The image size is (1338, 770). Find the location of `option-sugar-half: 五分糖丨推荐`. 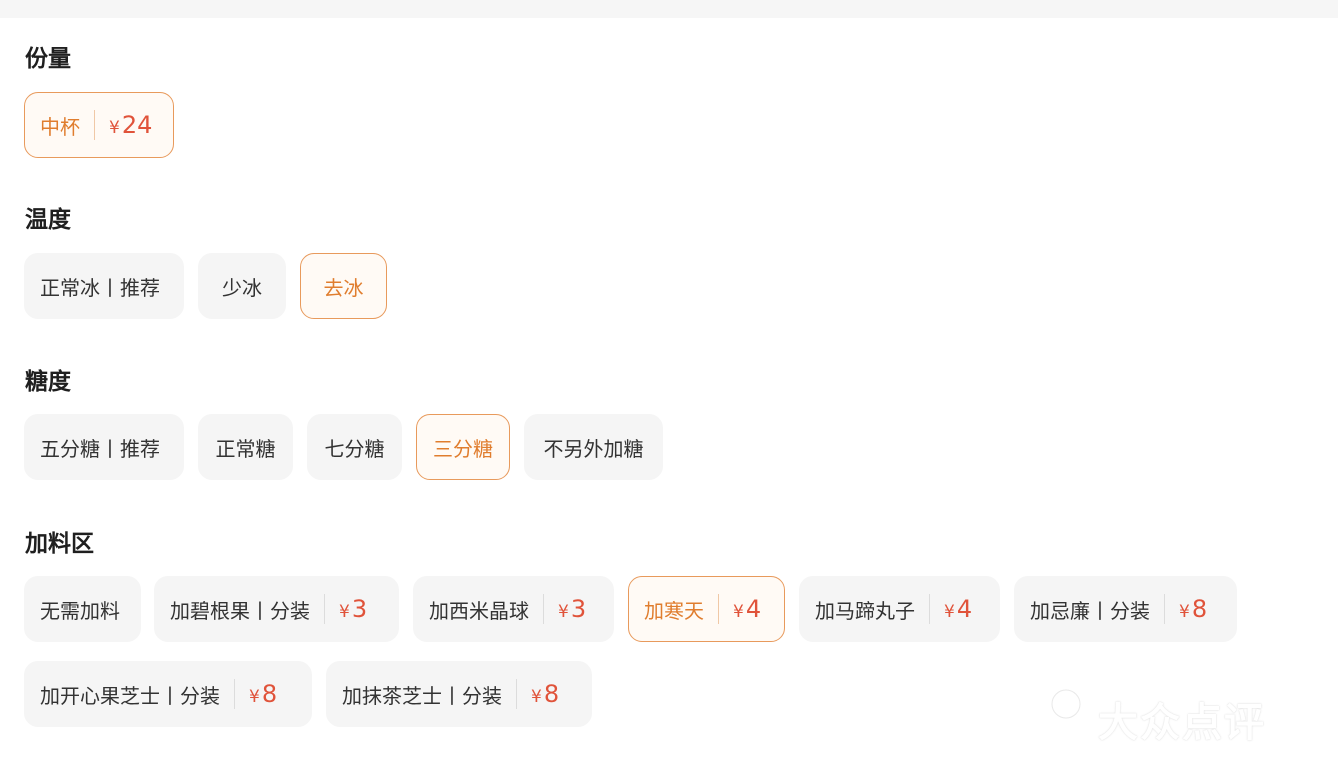

option-sugar-half: 五分糖丨推荐 is located at coordinates (104, 447).